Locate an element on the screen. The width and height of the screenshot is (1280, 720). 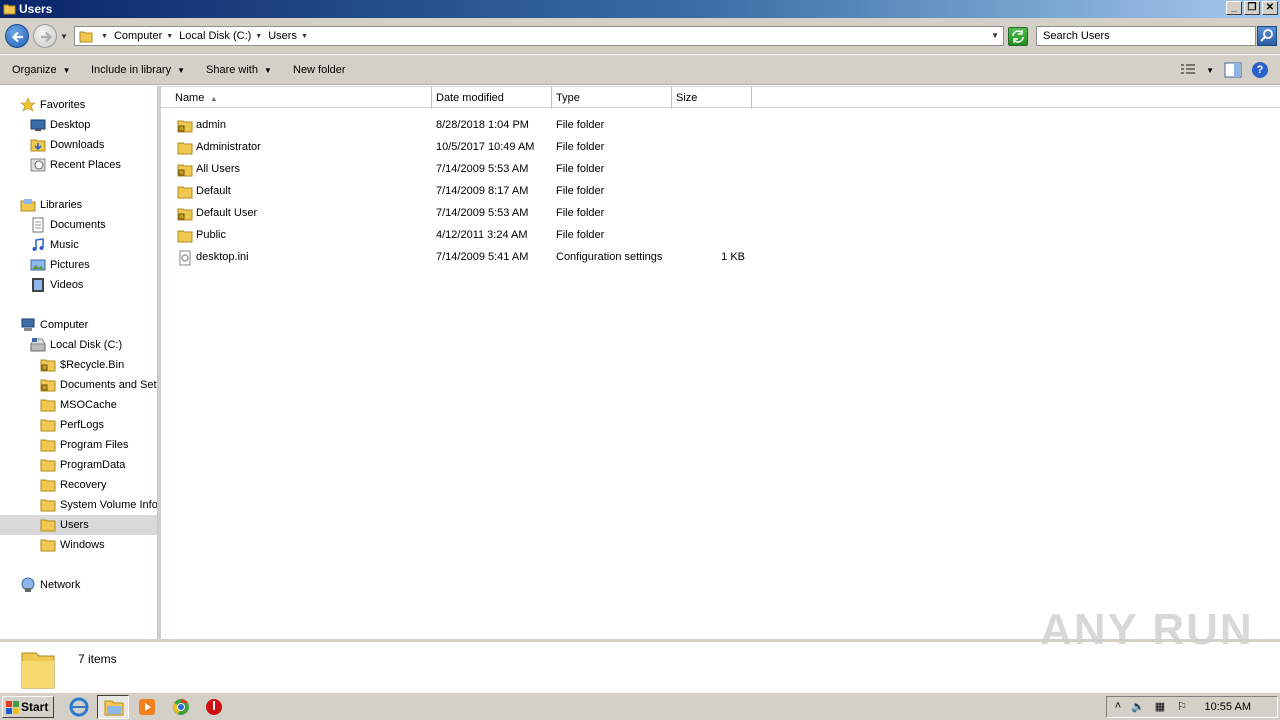
search-button is located at coordinates (1267, 36).